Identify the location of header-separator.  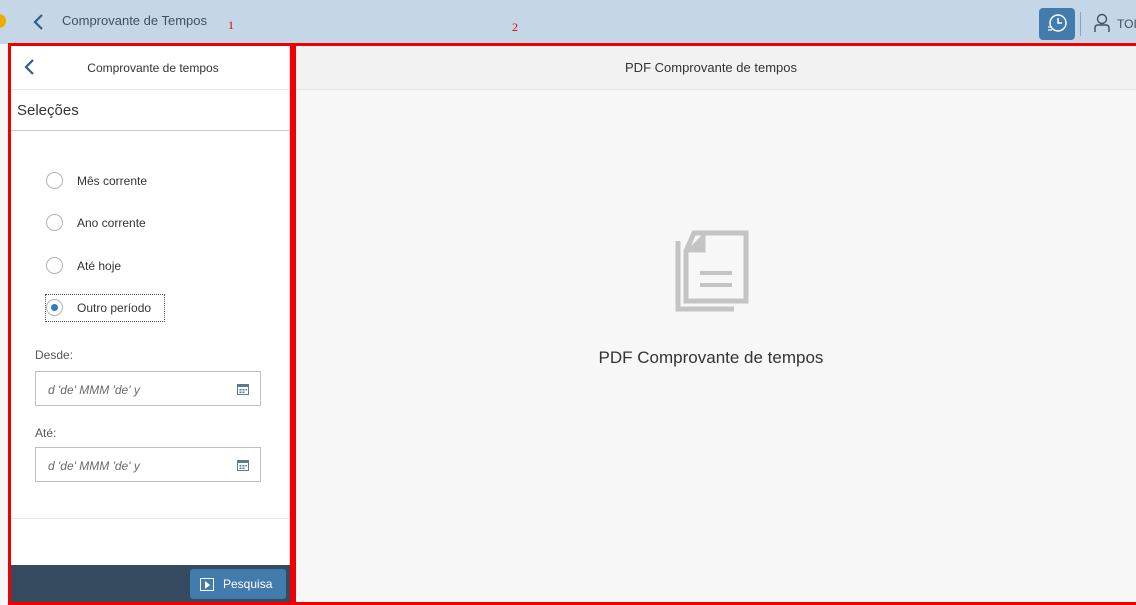
(1080, 24).